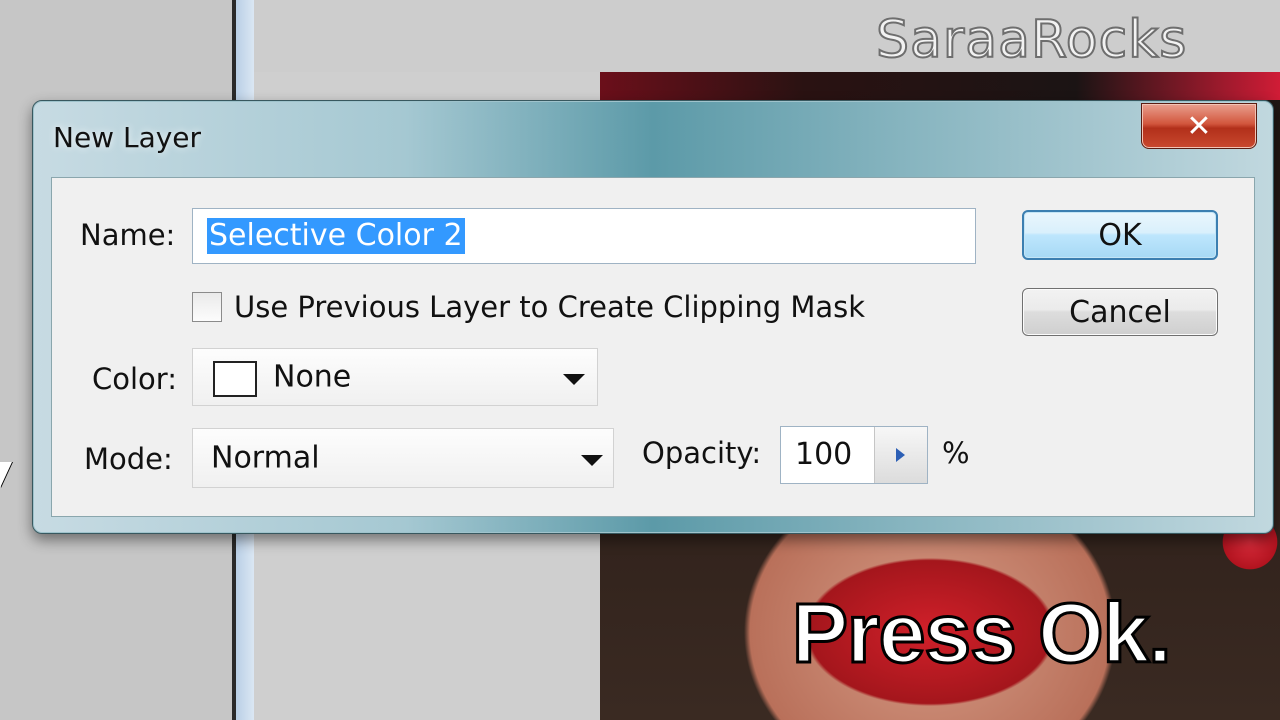 This screenshot has height=720, width=1280. What do you see at coordinates (395, 377) in the screenshot?
I see `color-select: None` at bounding box center [395, 377].